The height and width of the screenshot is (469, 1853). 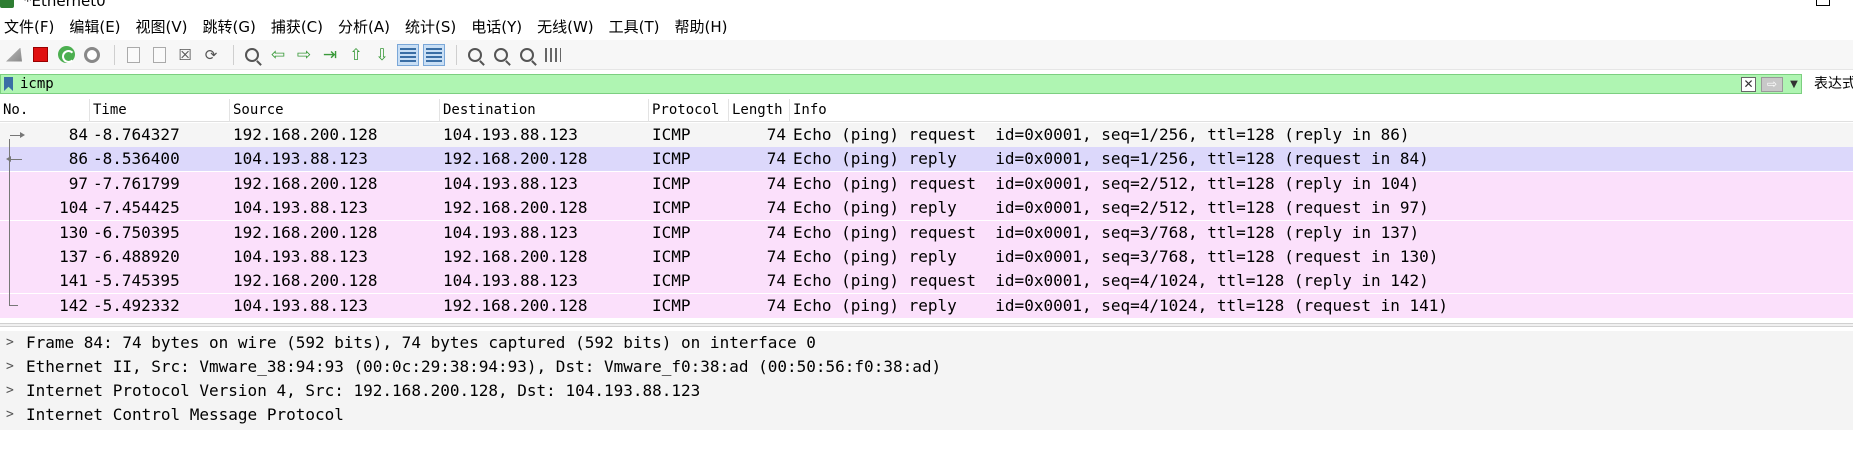 I want to click on auto-scroll-icon, so click(x=408, y=54).